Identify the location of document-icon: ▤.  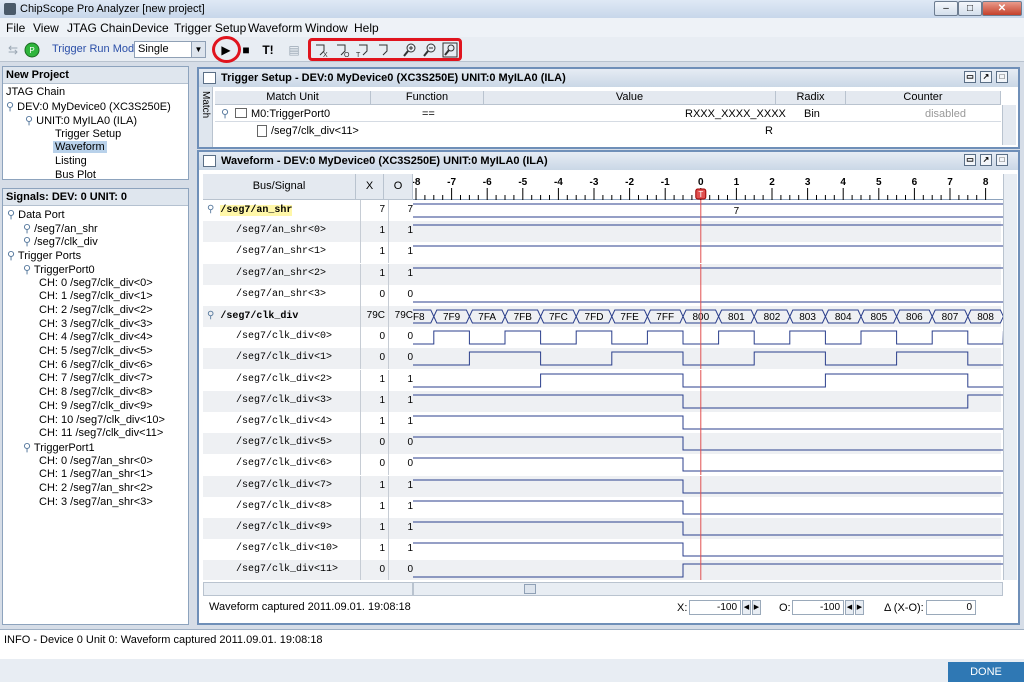
(294, 50).